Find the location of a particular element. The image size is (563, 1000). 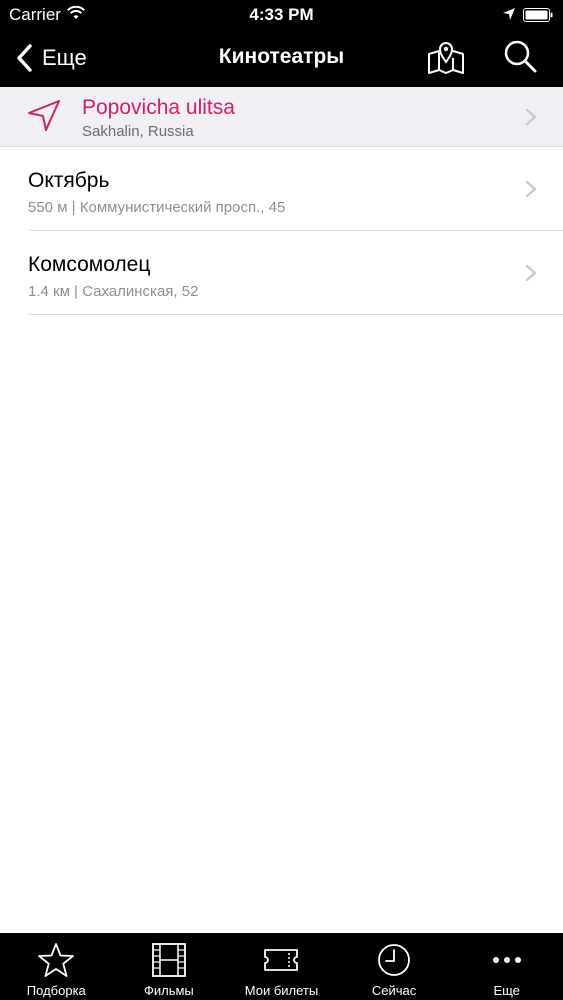

row-divider is located at coordinates (295, 314).